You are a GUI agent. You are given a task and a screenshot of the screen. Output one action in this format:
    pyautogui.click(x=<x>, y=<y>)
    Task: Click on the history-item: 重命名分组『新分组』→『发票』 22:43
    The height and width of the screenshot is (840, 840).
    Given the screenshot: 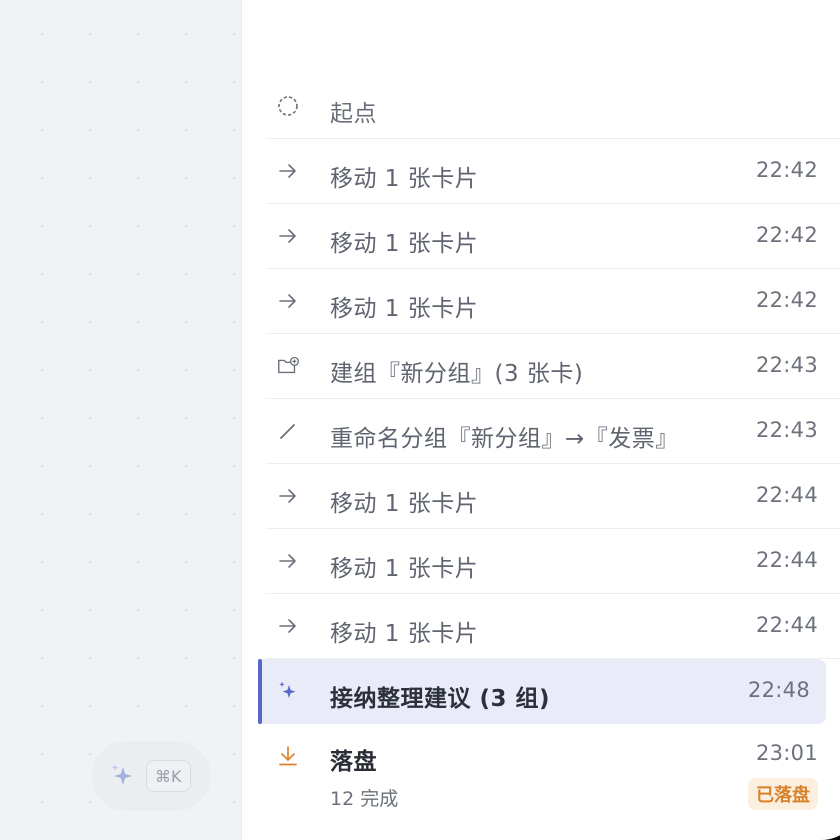 What is the action you would take?
    pyautogui.click(x=553, y=431)
    